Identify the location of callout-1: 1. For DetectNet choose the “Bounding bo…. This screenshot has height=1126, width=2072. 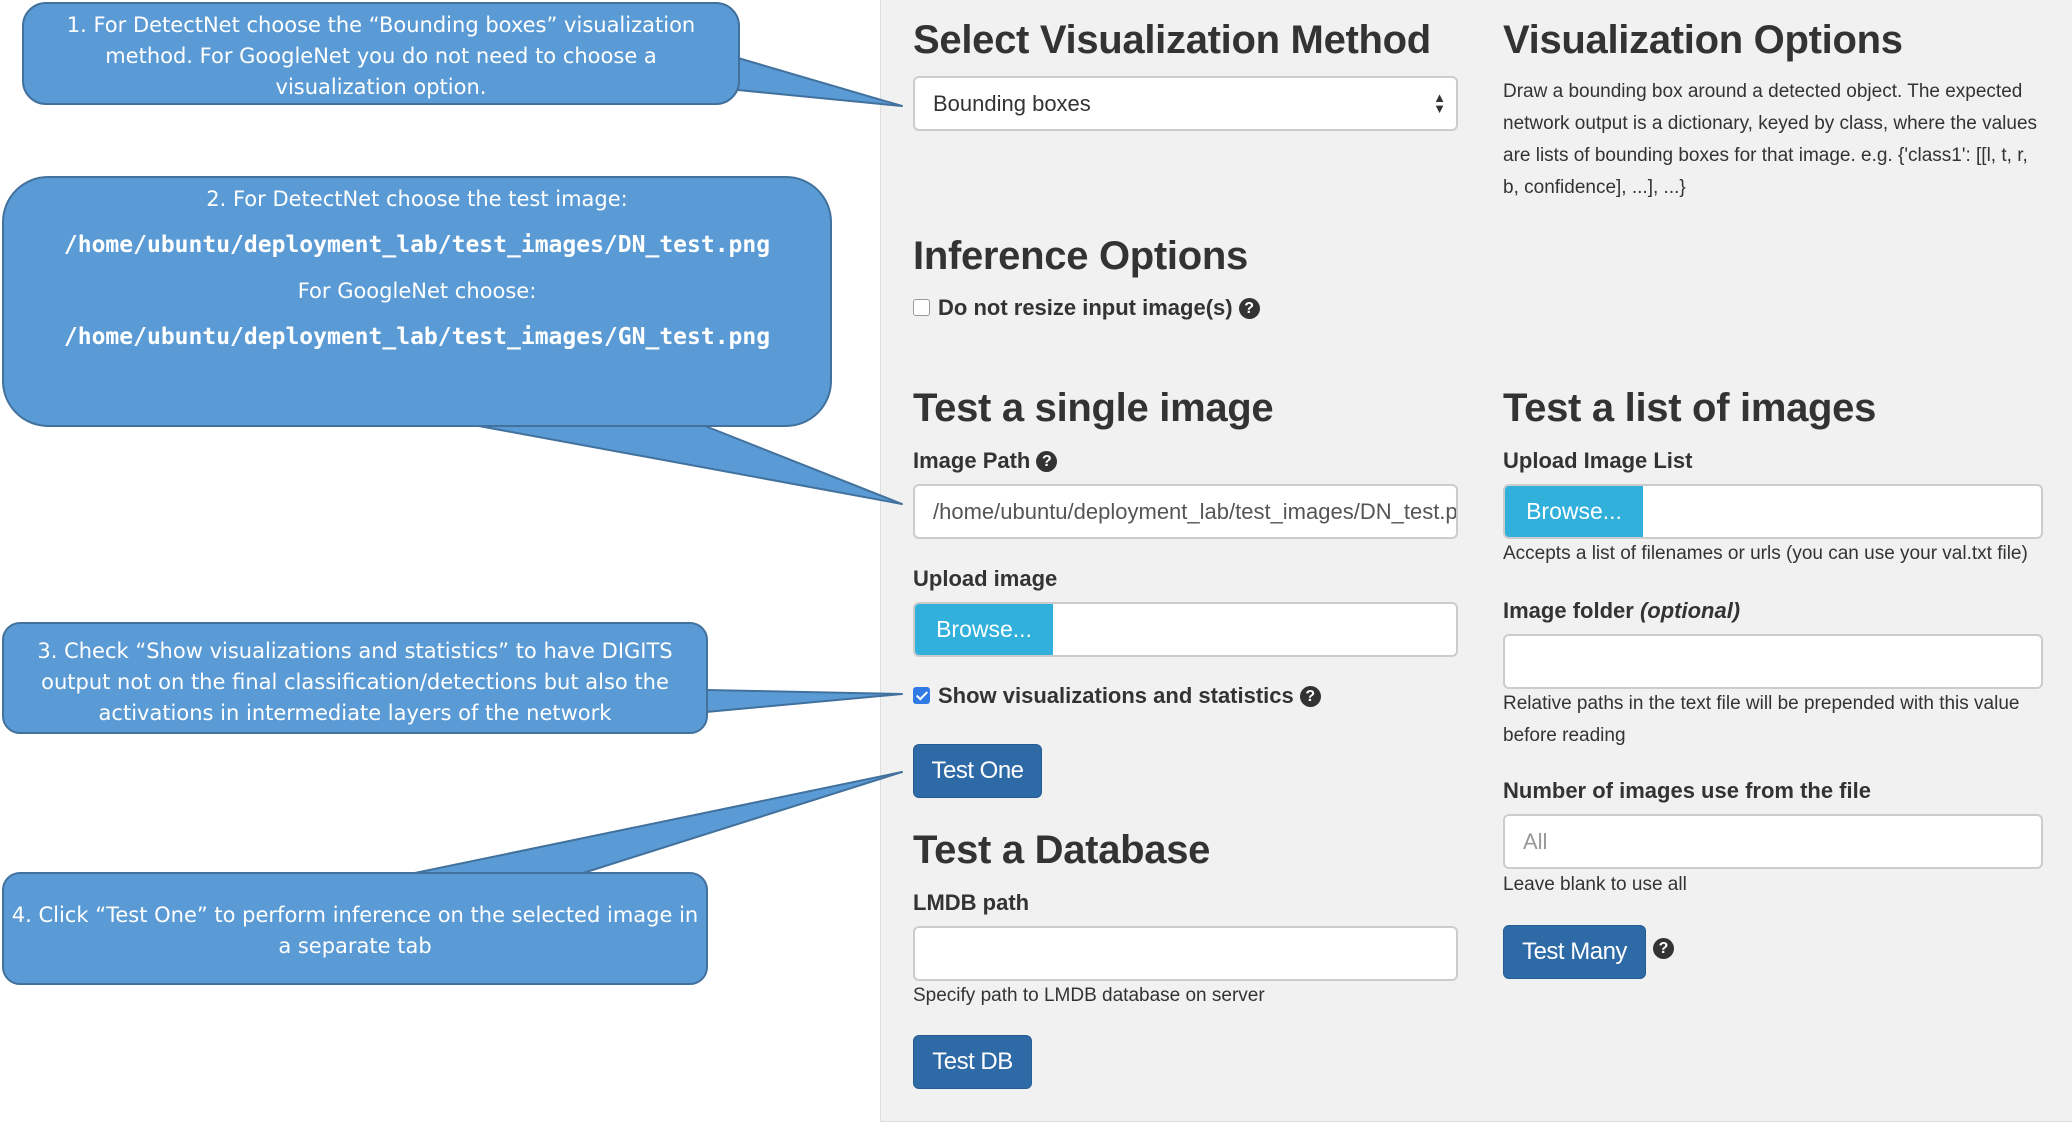
(381, 53).